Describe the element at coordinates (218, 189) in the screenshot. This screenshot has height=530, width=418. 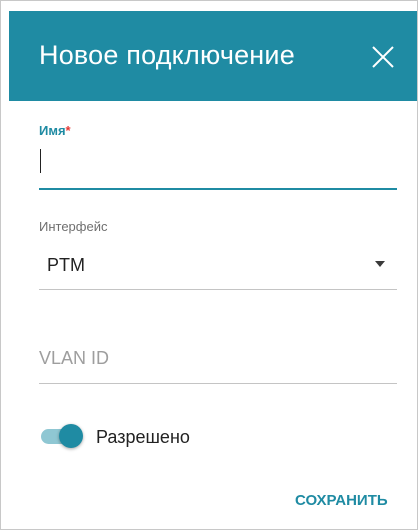
I see `name-input-underline` at that location.